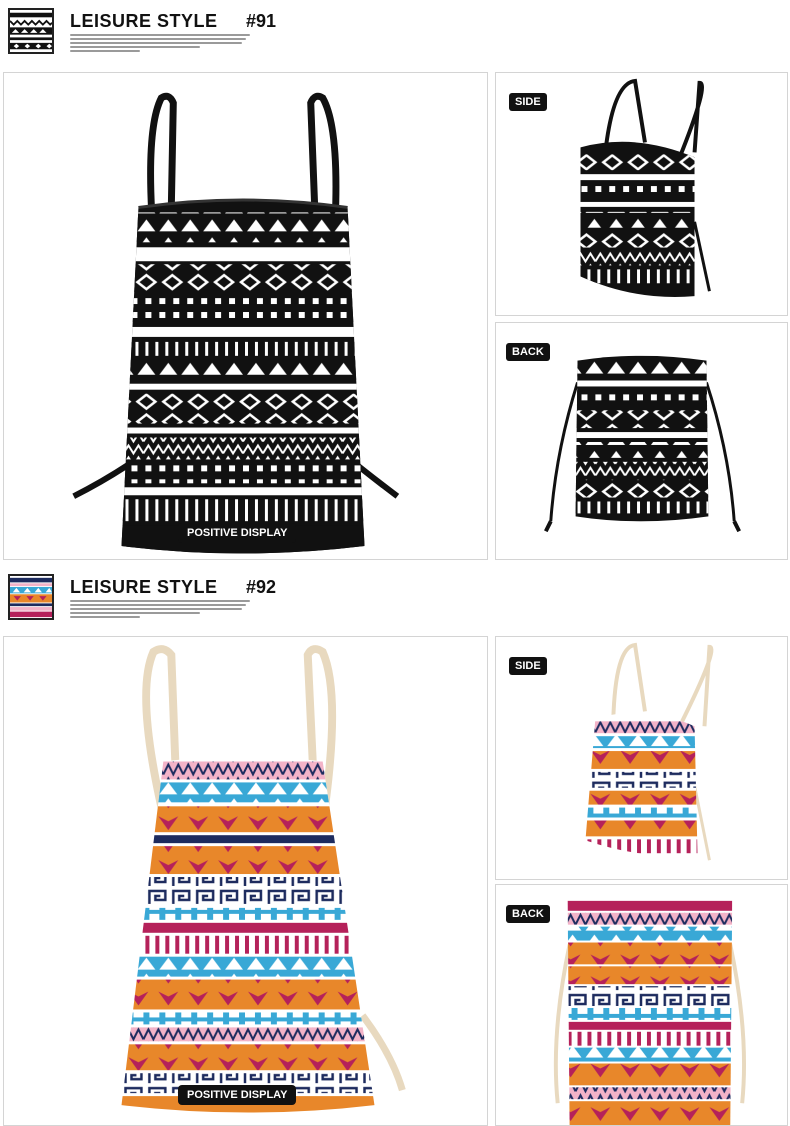  Describe the element at coordinates (261, 21) in the screenshot. I see `style-number: #91` at that location.